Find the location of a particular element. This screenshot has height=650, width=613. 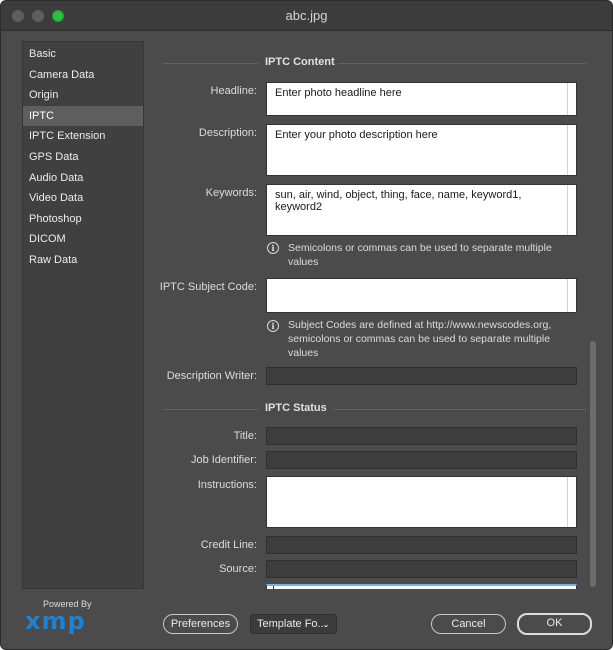

sidebar-item-camera-data: Camera Data is located at coordinates (83, 75).